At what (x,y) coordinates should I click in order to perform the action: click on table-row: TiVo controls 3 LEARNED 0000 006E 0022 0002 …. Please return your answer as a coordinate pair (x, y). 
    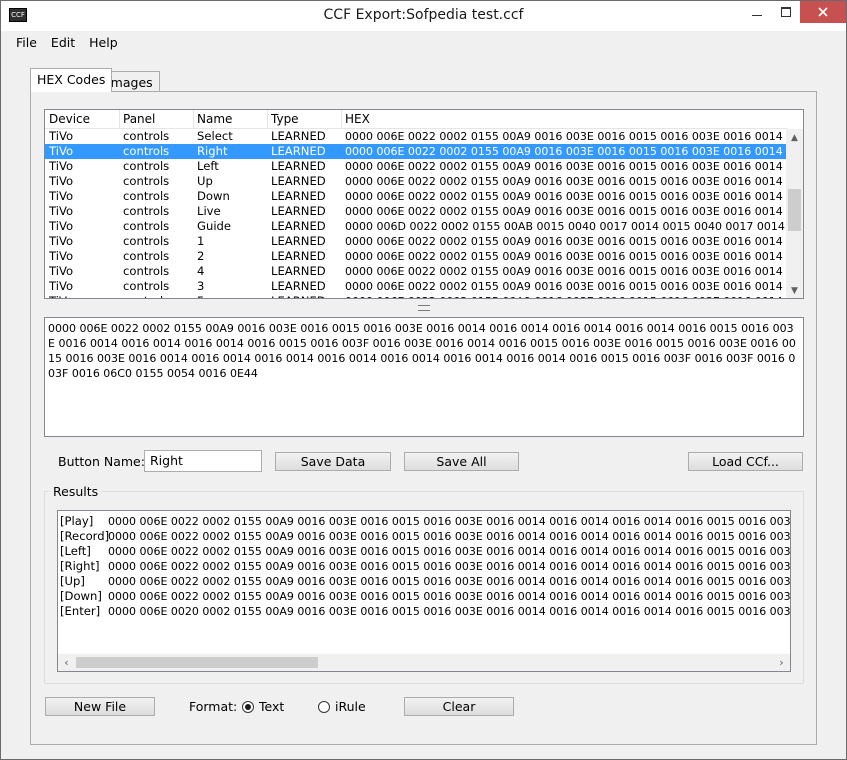
    Looking at the image, I should click on (416, 286).